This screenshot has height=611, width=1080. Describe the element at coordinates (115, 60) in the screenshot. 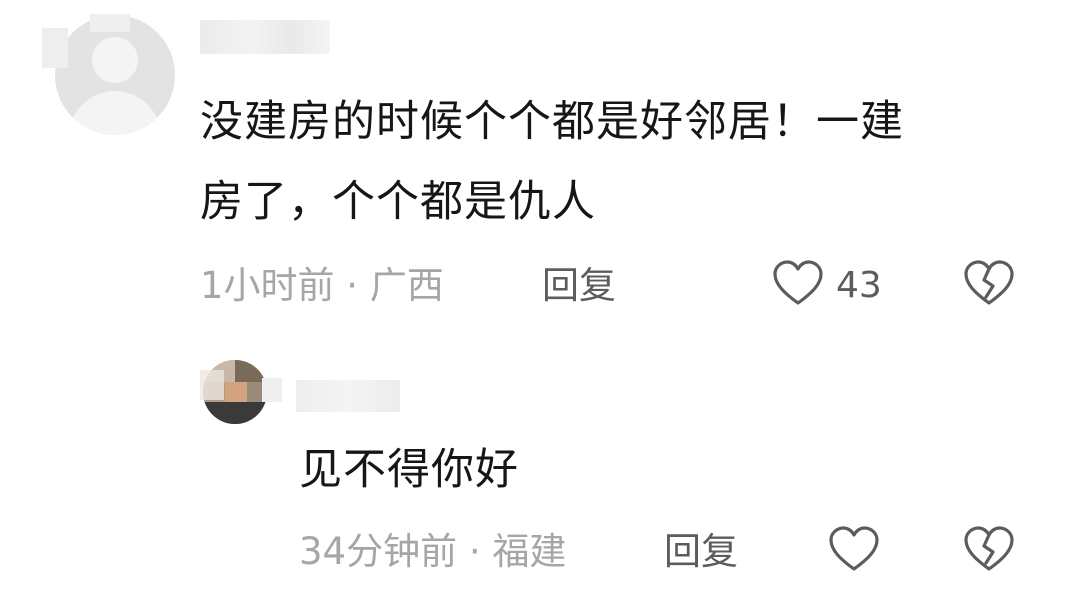

I see `avatar-head-shape` at that location.